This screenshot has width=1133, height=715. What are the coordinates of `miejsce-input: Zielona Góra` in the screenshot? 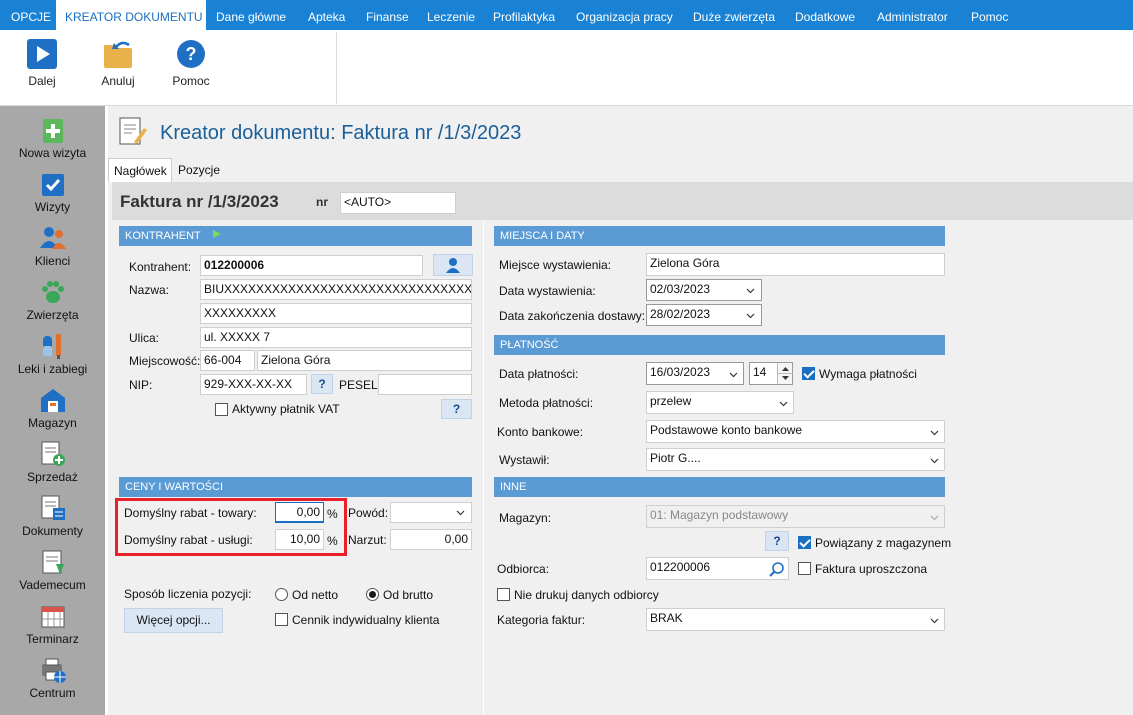 It's located at (795, 264).